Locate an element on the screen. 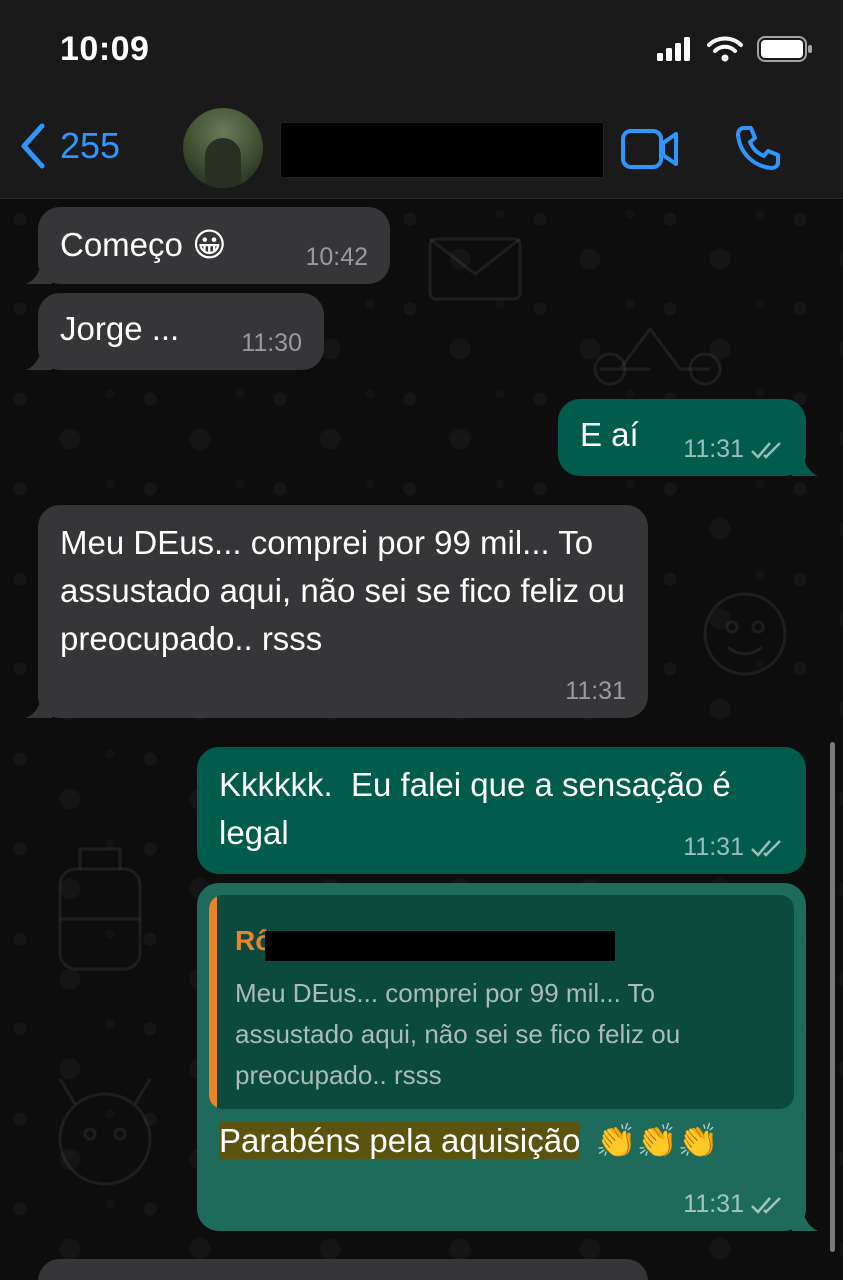  back-button: 255 is located at coordinates (69, 146).